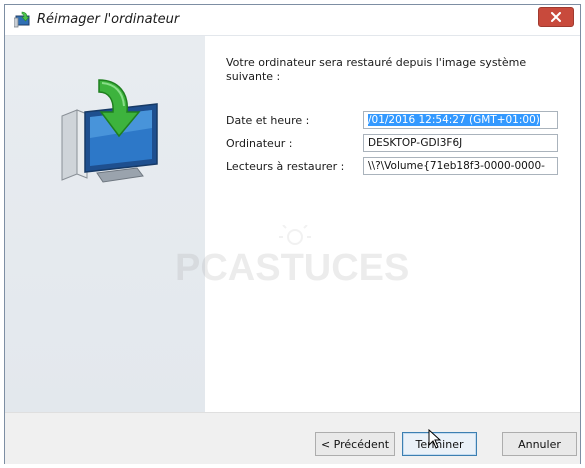 The image size is (585, 468). What do you see at coordinates (460, 166) in the screenshot?
I see `drives-field: \\?\Volume{71eb18f3-0000-0000-` at bounding box center [460, 166].